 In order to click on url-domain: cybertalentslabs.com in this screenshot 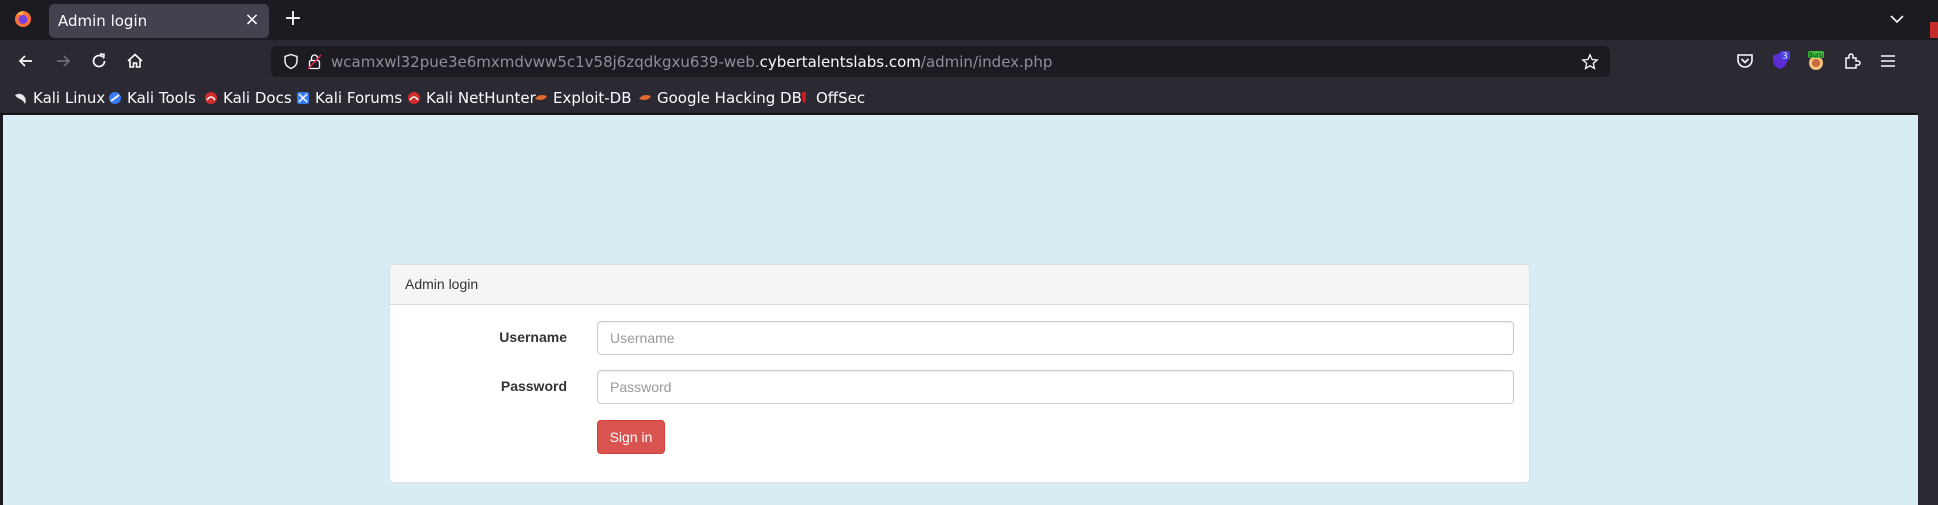, I will do `click(840, 62)`.